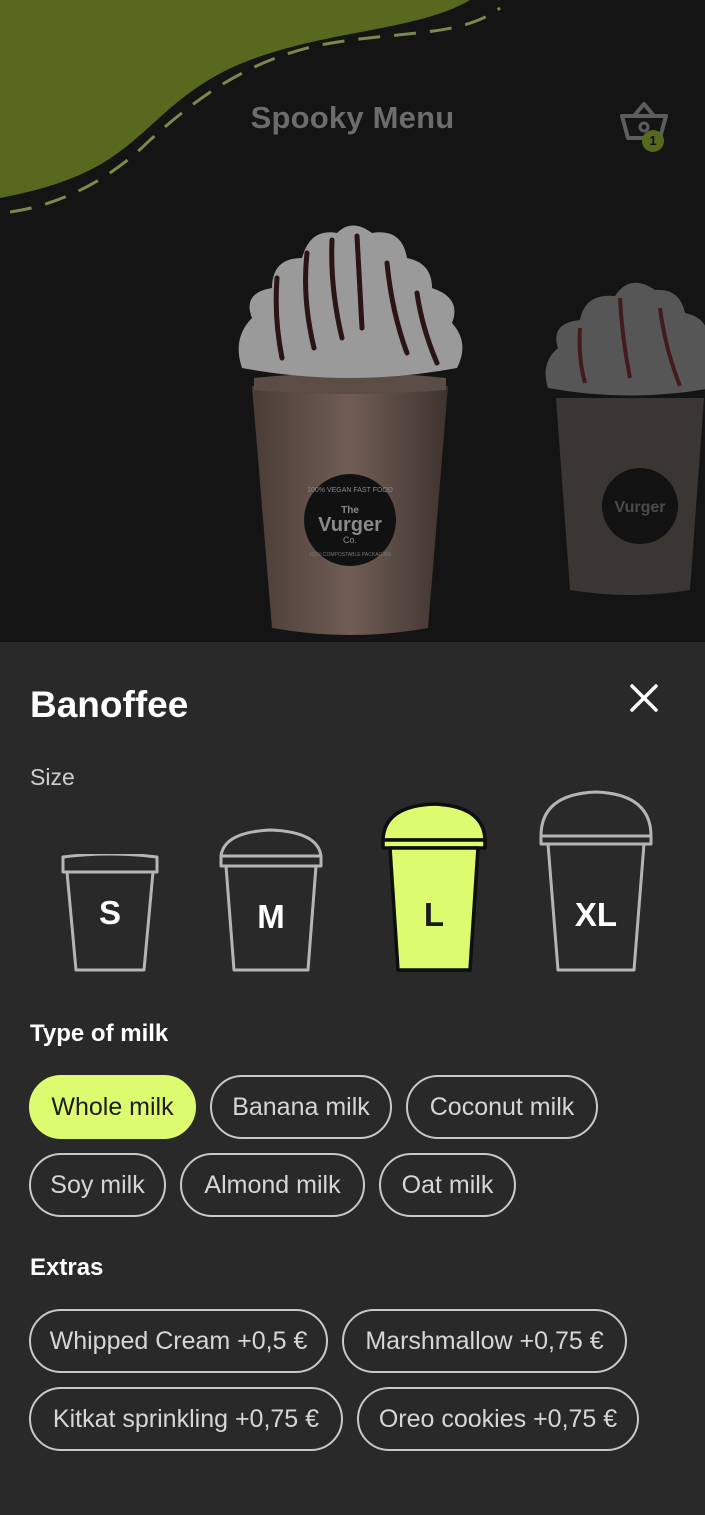 The width and height of the screenshot is (705, 1515). What do you see at coordinates (112, 1107) in the screenshot?
I see `milk-chip-whole: Whole milk` at bounding box center [112, 1107].